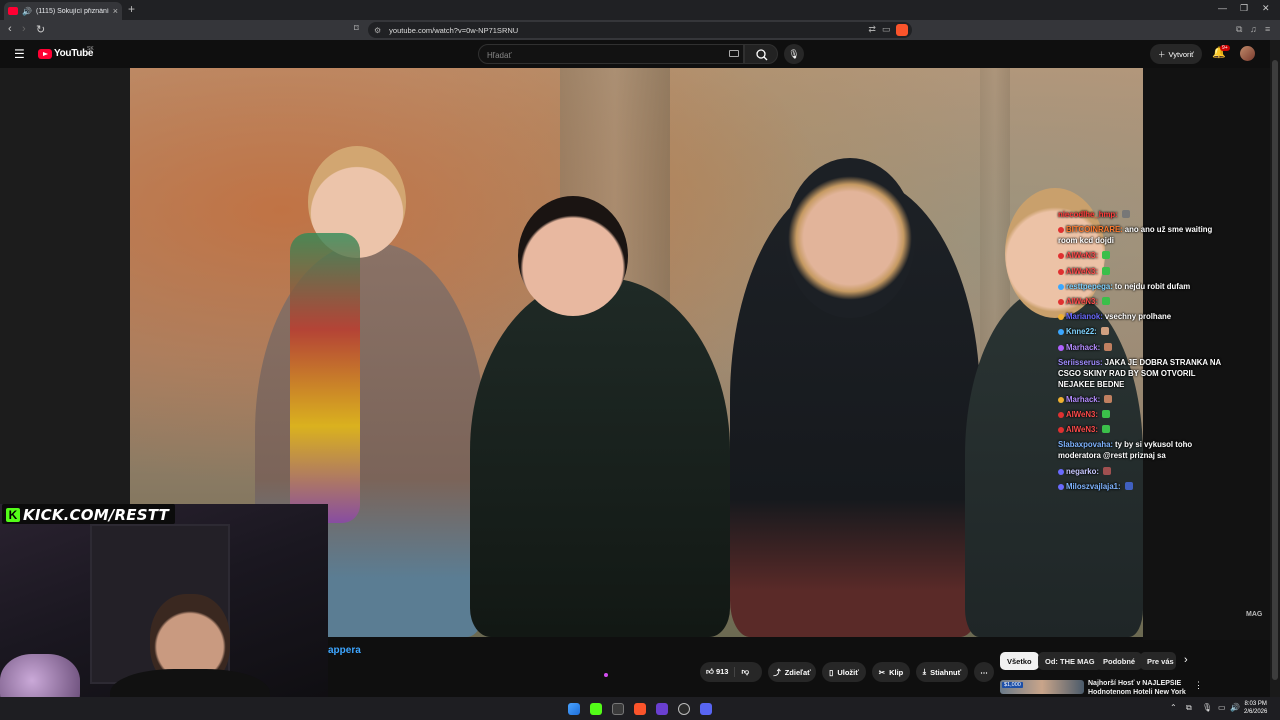 This screenshot has height=720, width=1280. What do you see at coordinates (1143, 286) in the screenshot?
I see `chat-message: resttpepega: to nejdu robit dufam` at bounding box center [1143, 286].